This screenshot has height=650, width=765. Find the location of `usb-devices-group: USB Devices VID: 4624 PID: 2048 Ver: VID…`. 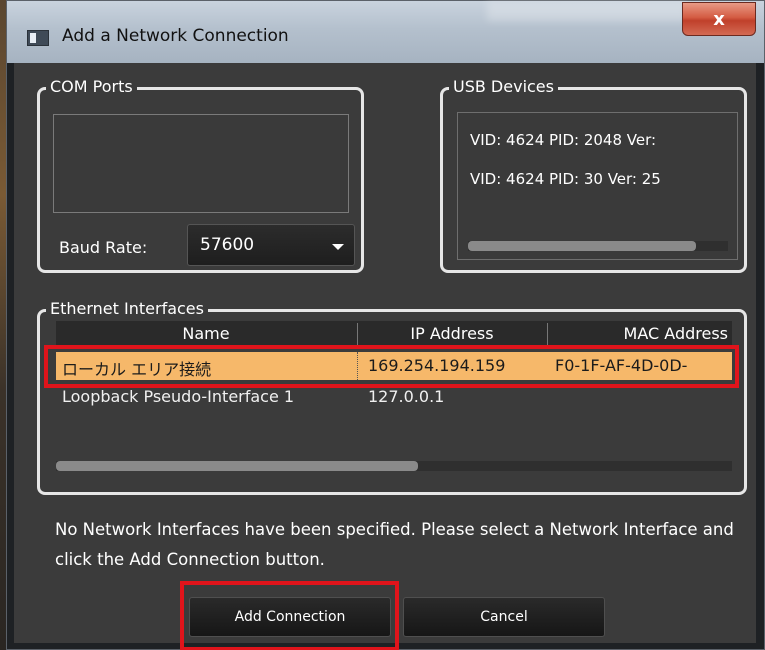

usb-devices-group: USB Devices VID: 4624 PID: 2048 Ver: VID… is located at coordinates (593, 175).